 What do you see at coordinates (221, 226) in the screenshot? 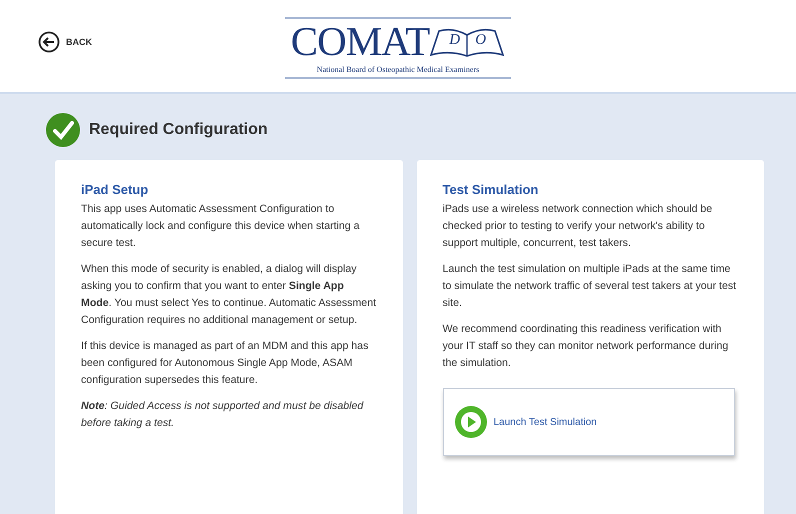
I see `paragraph: This app uses Automatic Assessment Configuration to automatically lock and configure this device when starting a secure test.` at bounding box center [221, 226].